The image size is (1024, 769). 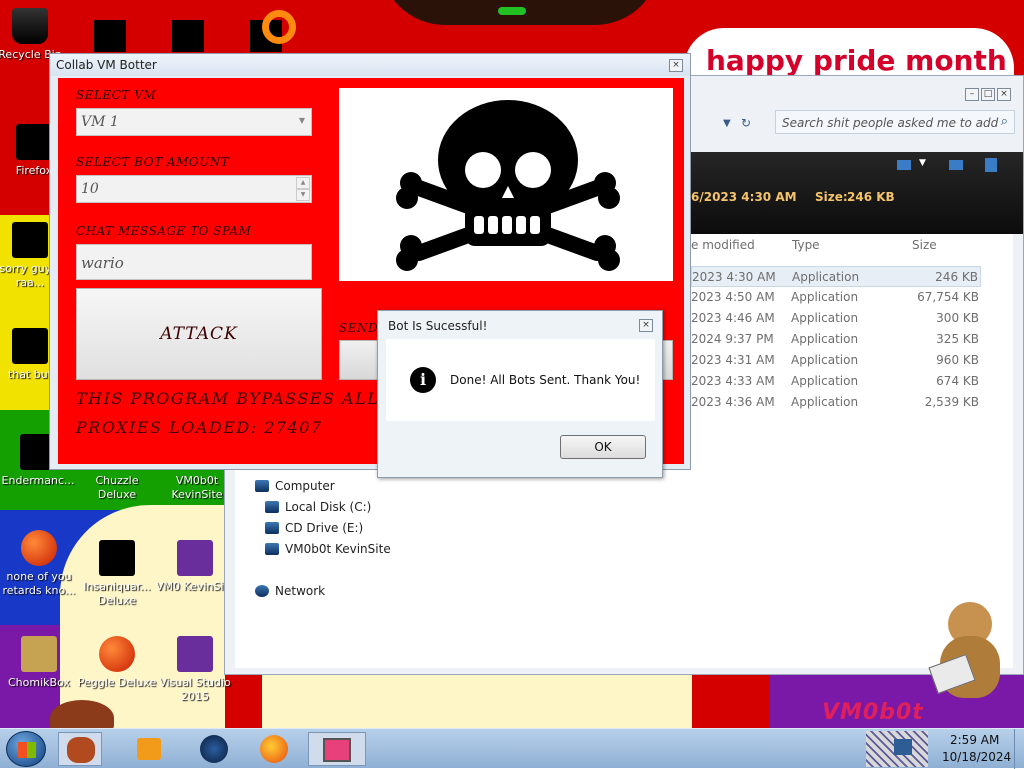 I want to click on file-row: 2024 9:37 PM Application 325 KB, so click(x=836, y=339).